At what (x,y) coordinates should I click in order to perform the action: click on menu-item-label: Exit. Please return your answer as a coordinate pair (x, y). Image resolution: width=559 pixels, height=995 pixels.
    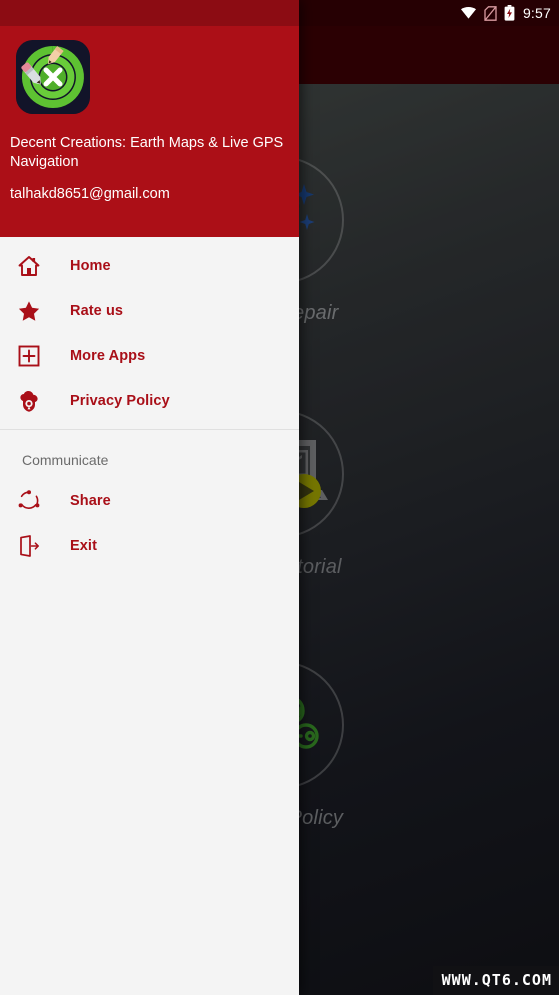
    Looking at the image, I should click on (83, 545).